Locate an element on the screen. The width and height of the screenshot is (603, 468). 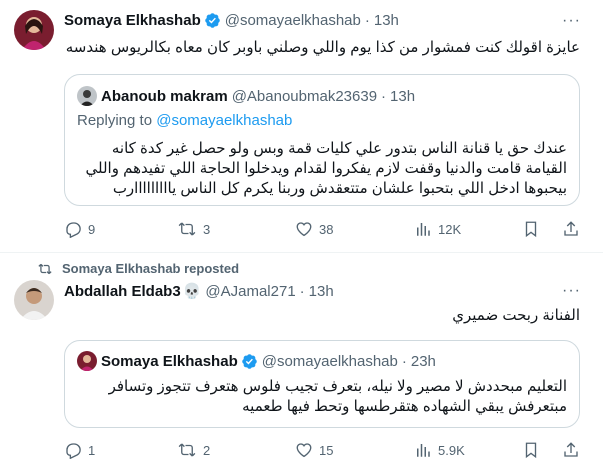
replying-to: Replying to @somayaelkhashab is located at coordinates (184, 120).